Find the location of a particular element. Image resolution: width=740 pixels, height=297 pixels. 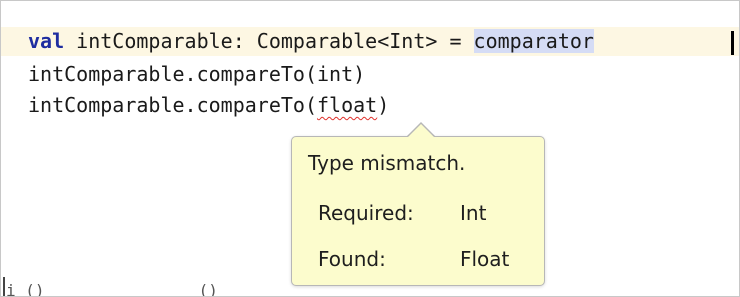

tooltip-pointer-fill is located at coordinates (421, 131).